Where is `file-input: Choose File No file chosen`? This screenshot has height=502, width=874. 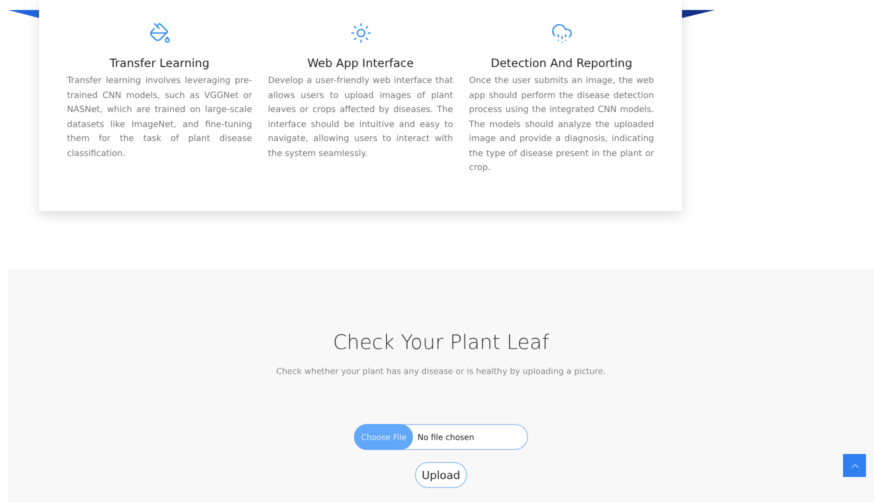 file-input: Choose File No file chosen is located at coordinates (441, 437).